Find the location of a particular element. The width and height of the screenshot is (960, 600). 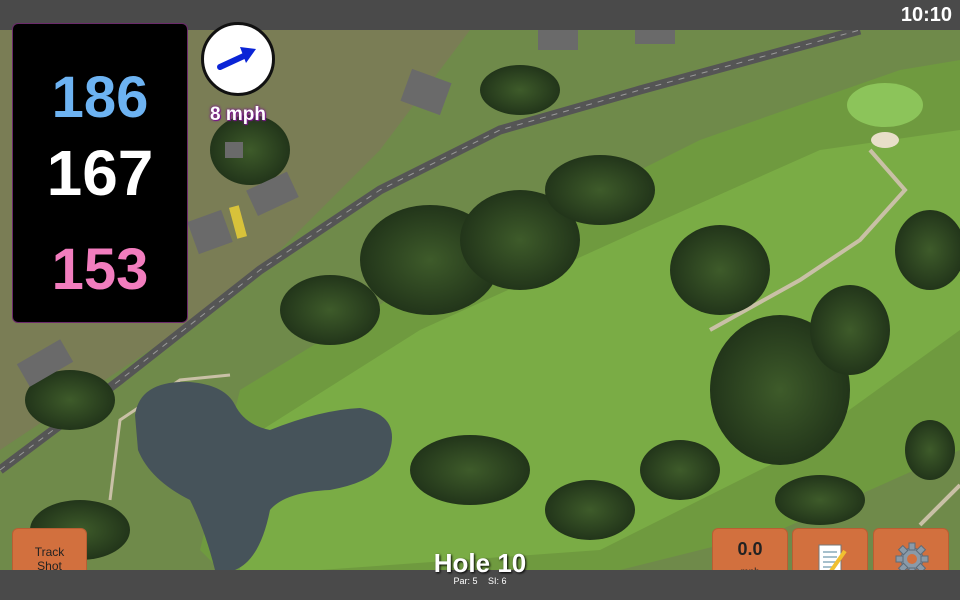

distance-panel: 186 167 153 is located at coordinates (100, 173).